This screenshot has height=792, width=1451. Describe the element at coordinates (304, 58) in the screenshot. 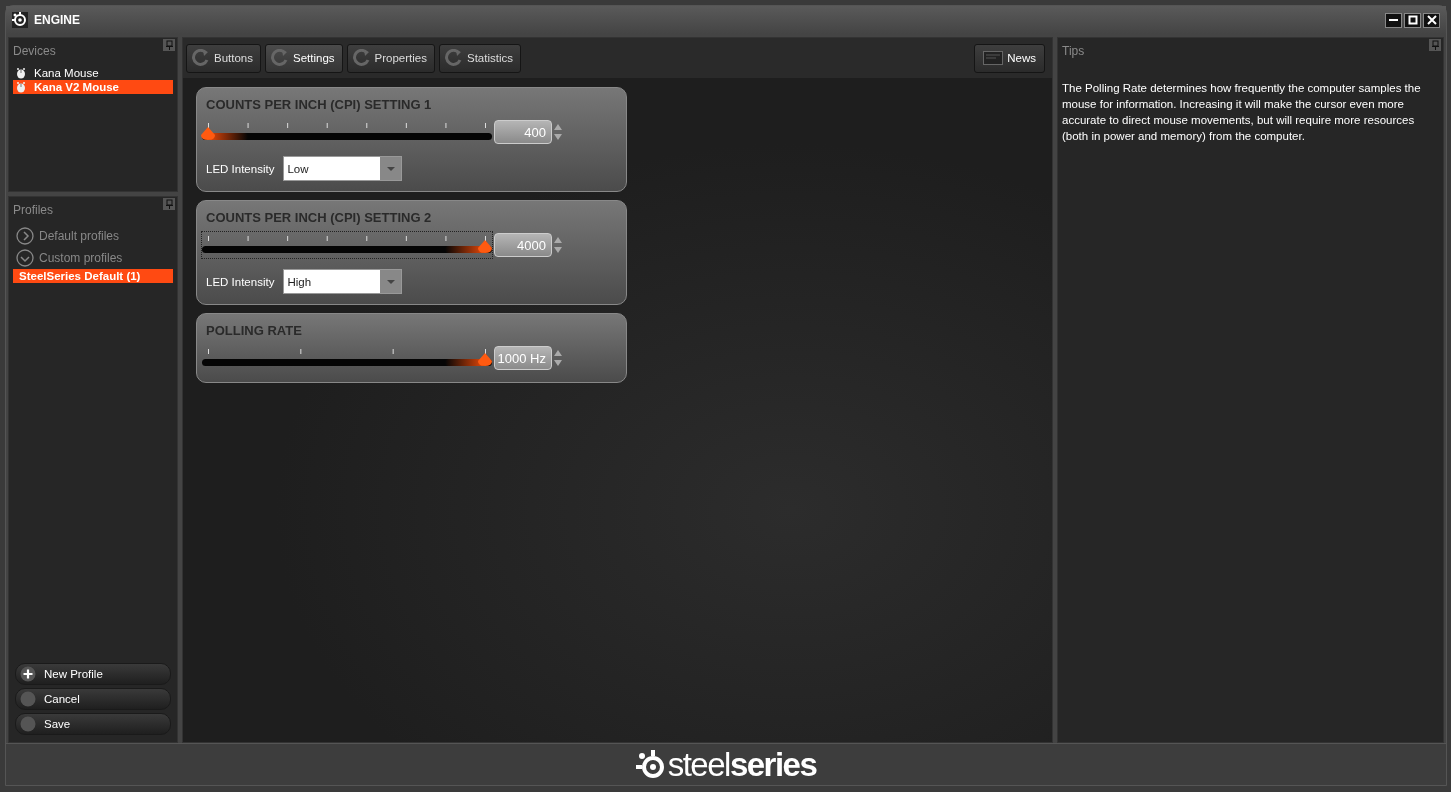

I see `tab: Settings` at that location.